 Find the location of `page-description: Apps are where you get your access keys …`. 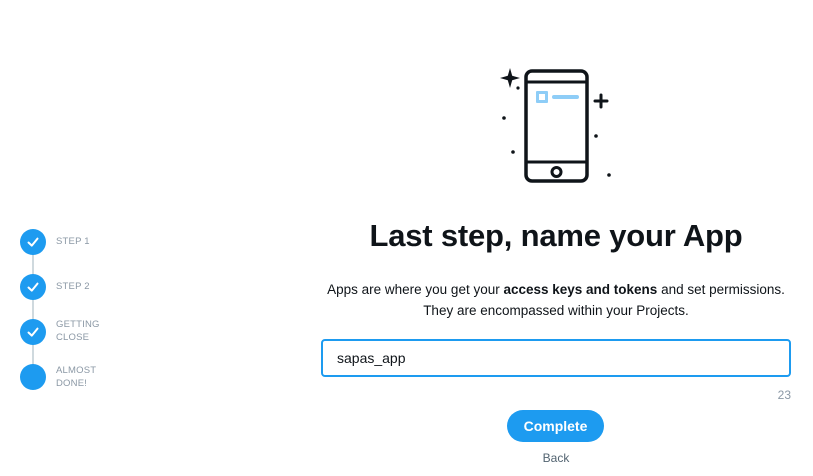

page-description: Apps are where you get your access keys … is located at coordinates (556, 300).